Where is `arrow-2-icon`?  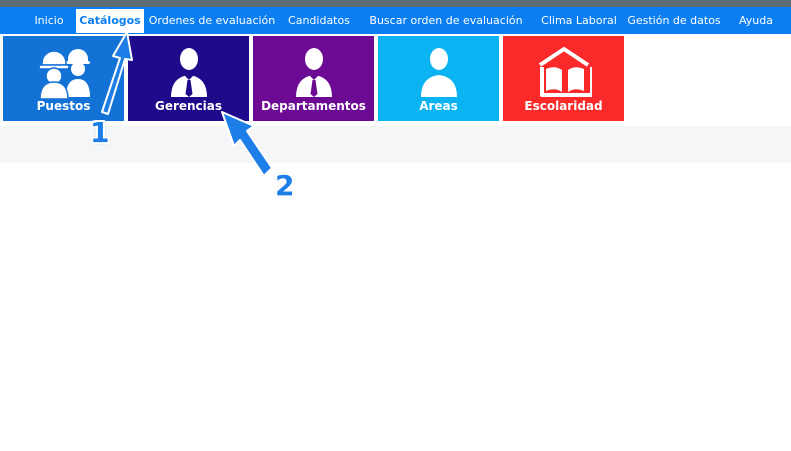
arrow-2-icon is located at coordinates (247, 144).